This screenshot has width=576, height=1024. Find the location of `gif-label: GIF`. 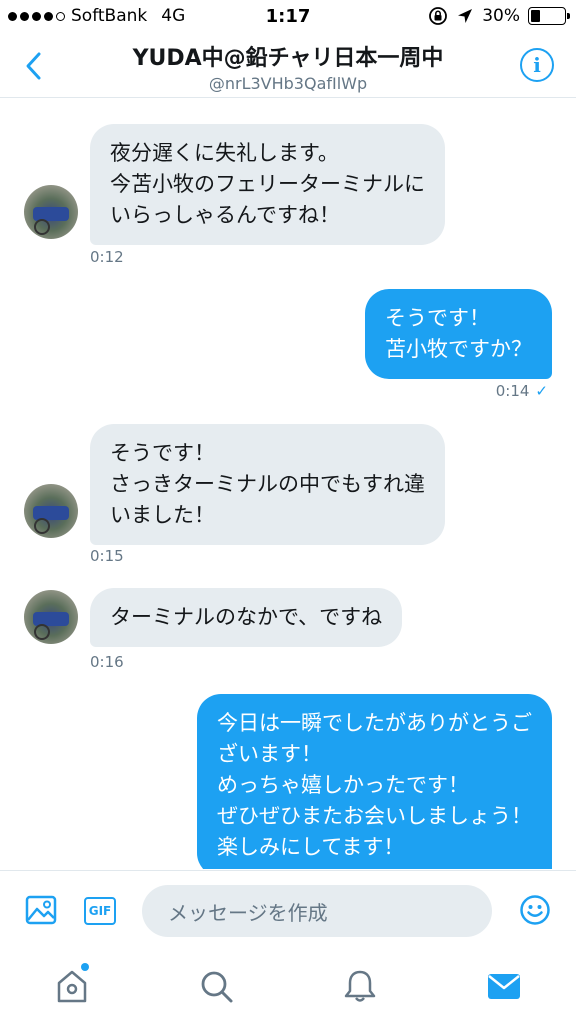

gif-label: GIF is located at coordinates (100, 911).